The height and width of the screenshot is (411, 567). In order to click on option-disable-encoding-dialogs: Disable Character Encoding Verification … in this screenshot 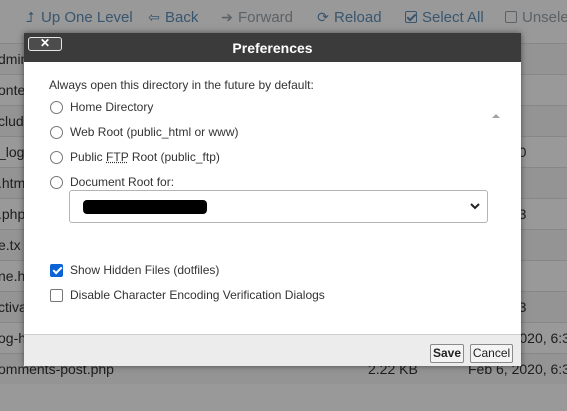, I will do `click(187, 295)`.